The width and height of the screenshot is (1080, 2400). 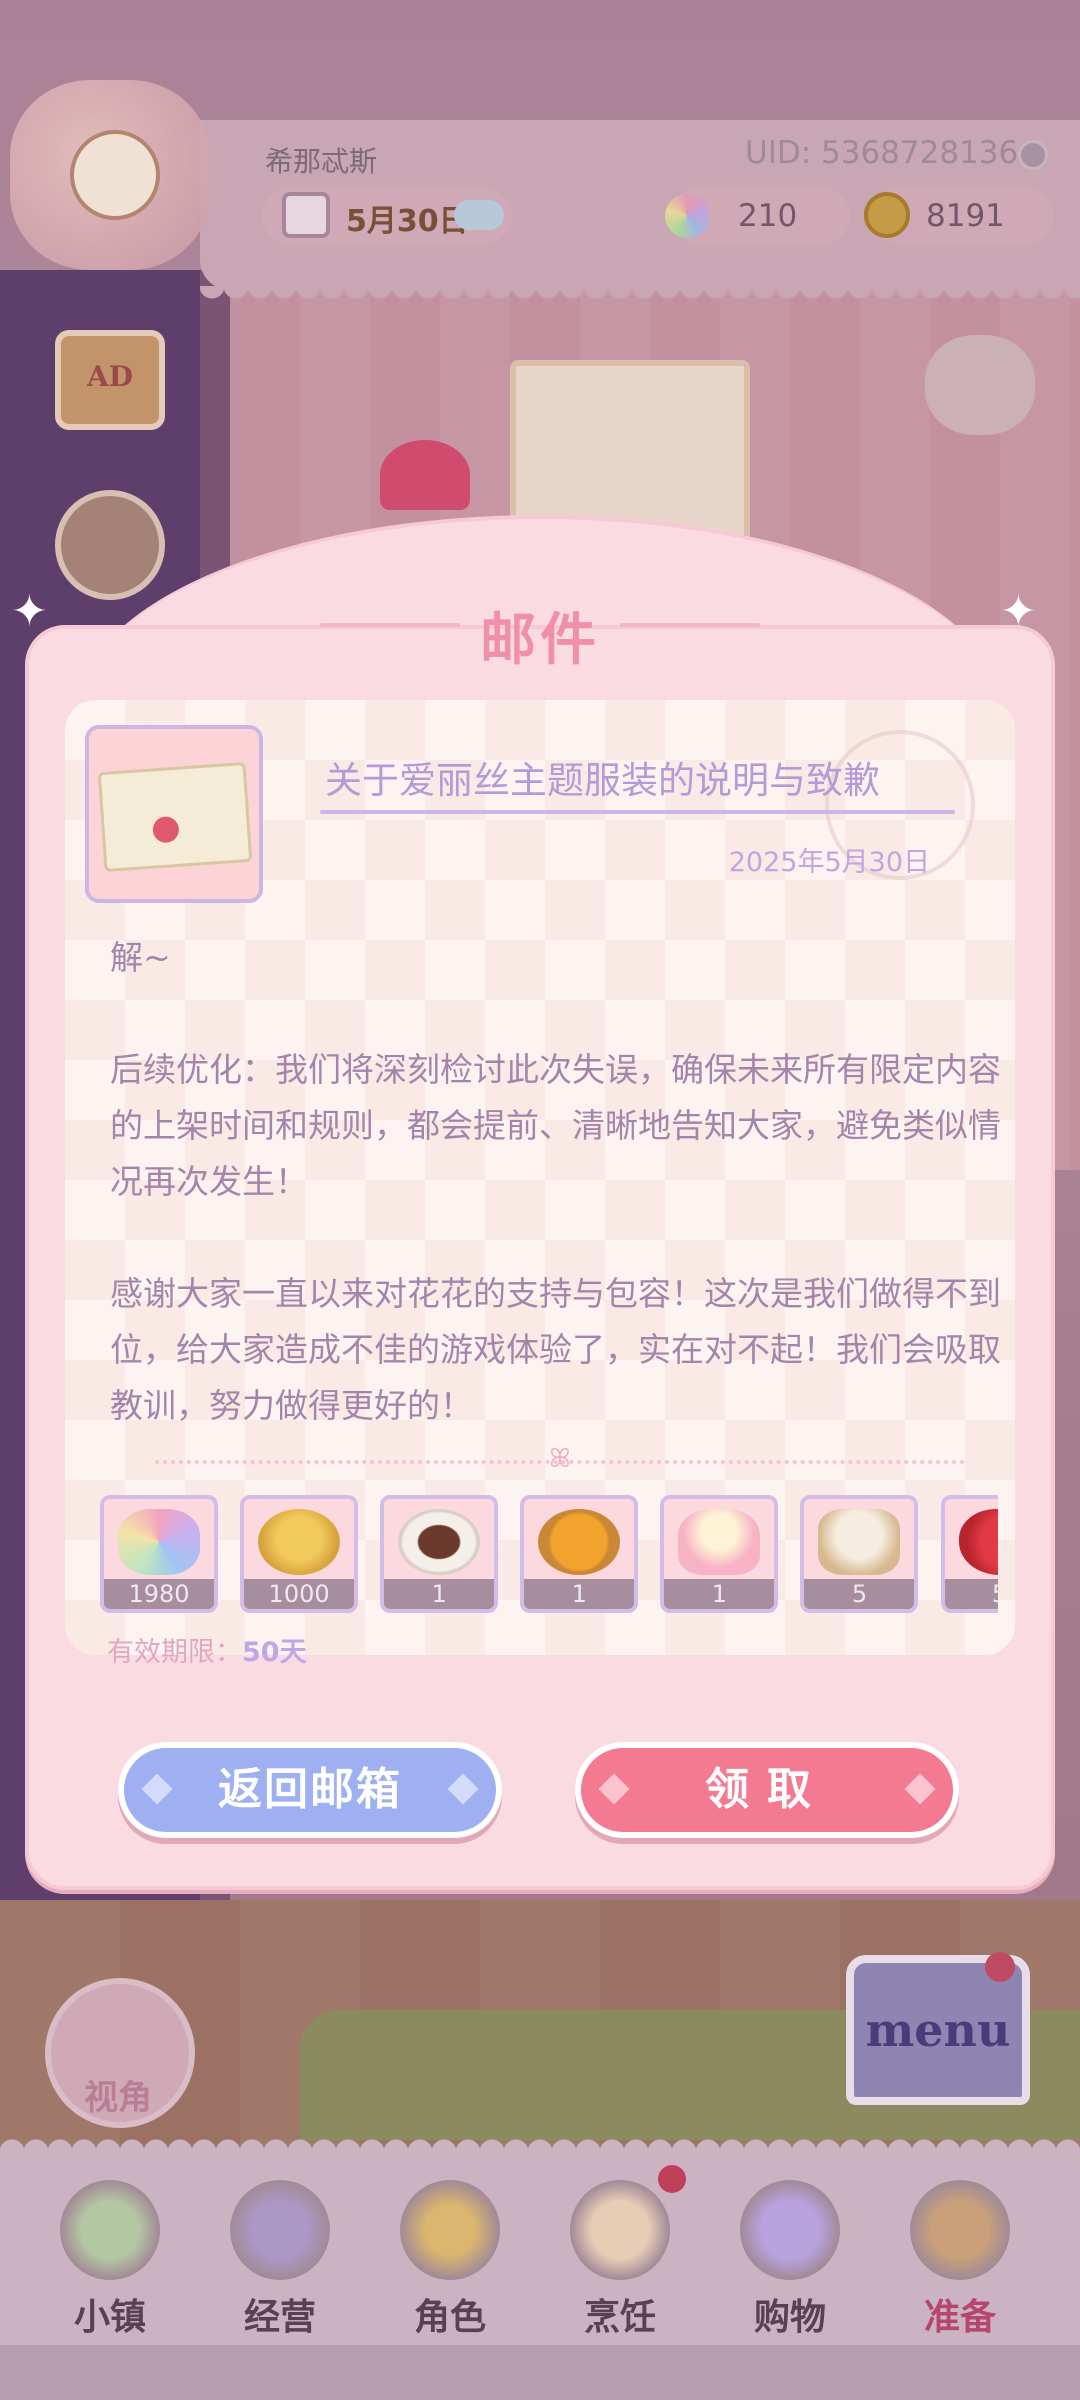 What do you see at coordinates (980, 385) in the screenshot?
I see `cat-chat-icon` at bounding box center [980, 385].